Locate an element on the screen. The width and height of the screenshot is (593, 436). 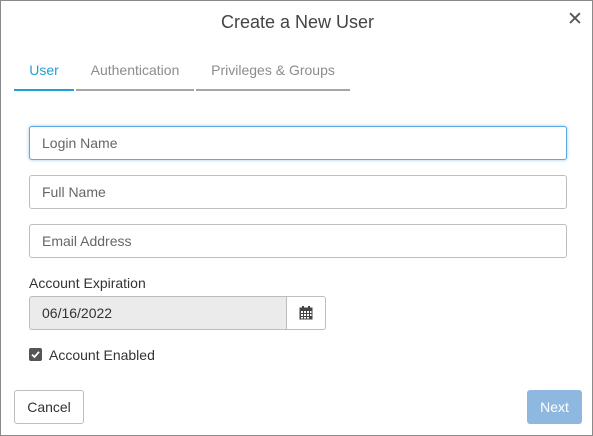
tab-privileges-groups: Privileges & Groups is located at coordinates (273, 75).